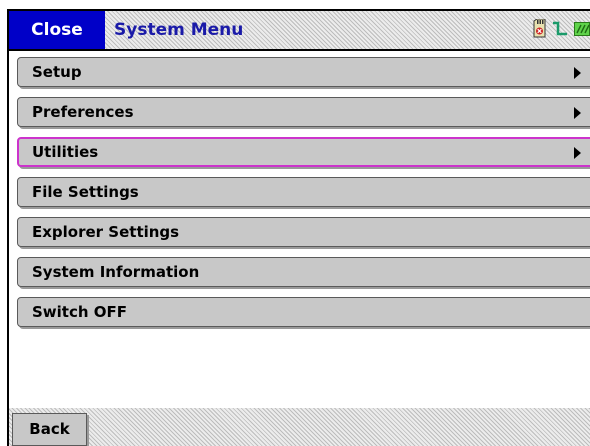 The width and height of the screenshot is (590, 446). What do you see at coordinates (116, 272) in the screenshot?
I see `menu-item-label: System Information` at bounding box center [116, 272].